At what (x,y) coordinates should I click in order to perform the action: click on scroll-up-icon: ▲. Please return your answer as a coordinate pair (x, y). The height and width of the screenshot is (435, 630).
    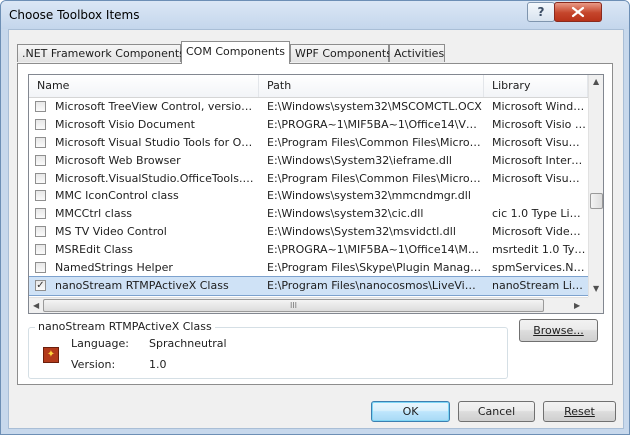
    Looking at the image, I should click on (596, 82).